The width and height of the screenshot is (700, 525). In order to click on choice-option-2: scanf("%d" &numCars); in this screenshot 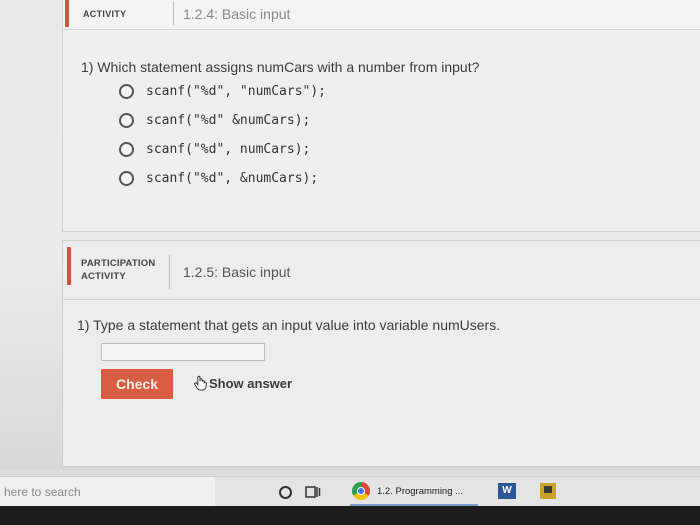, I will do `click(222, 120)`.